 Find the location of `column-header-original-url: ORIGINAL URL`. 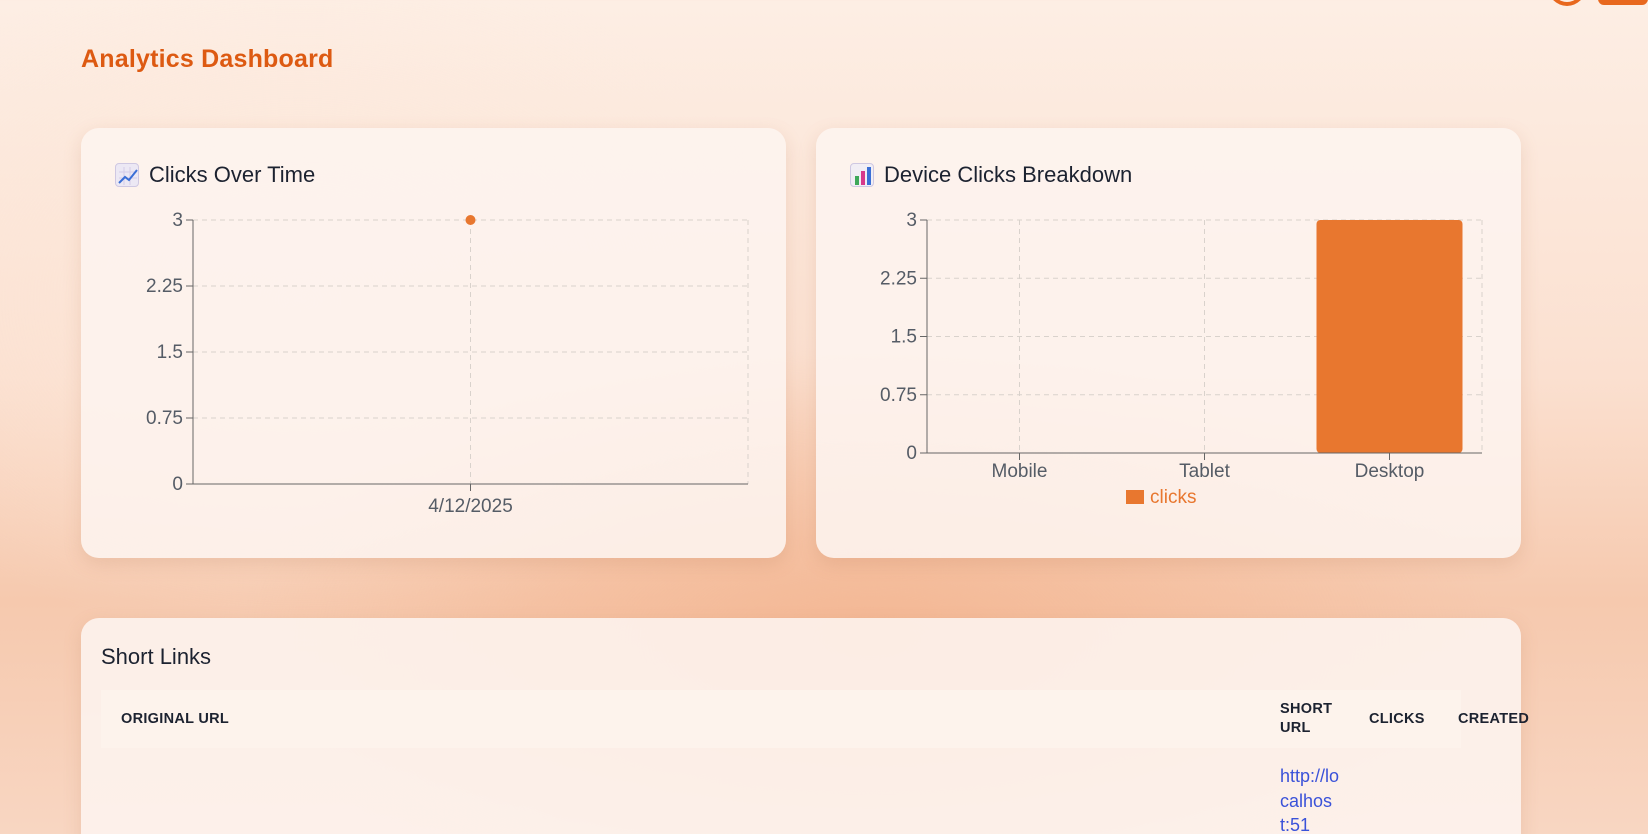

column-header-original-url: ORIGINAL URL is located at coordinates (175, 719).